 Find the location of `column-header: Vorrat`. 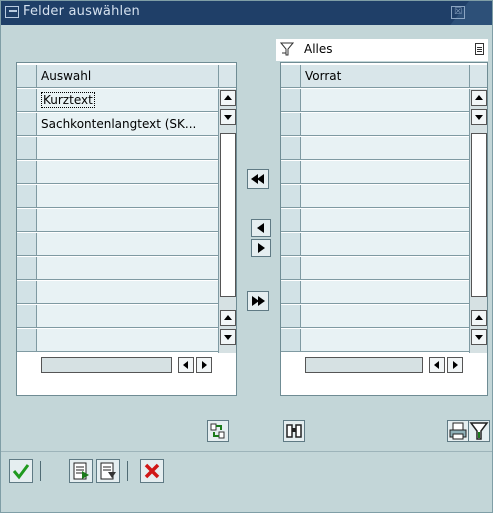

column-header: Vorrat is located at coordinates (323, 76).